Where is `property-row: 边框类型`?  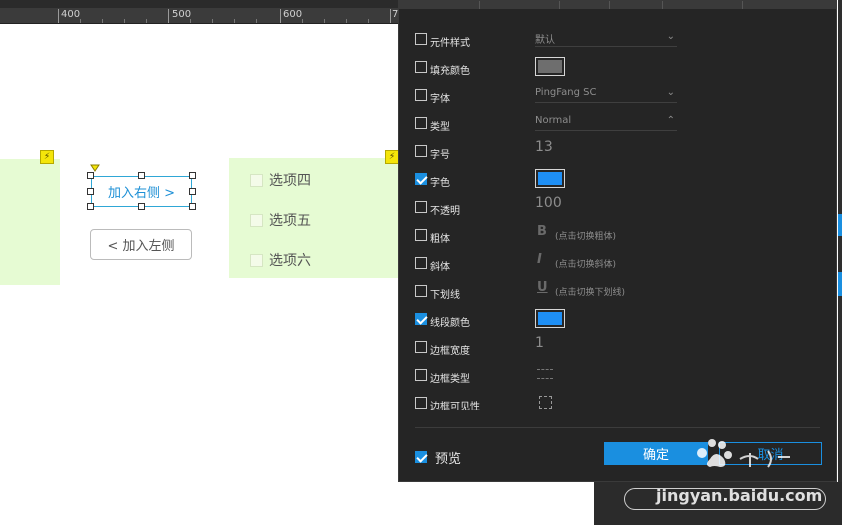
property-row: 边框类型 is located at coordinates (620, 375).